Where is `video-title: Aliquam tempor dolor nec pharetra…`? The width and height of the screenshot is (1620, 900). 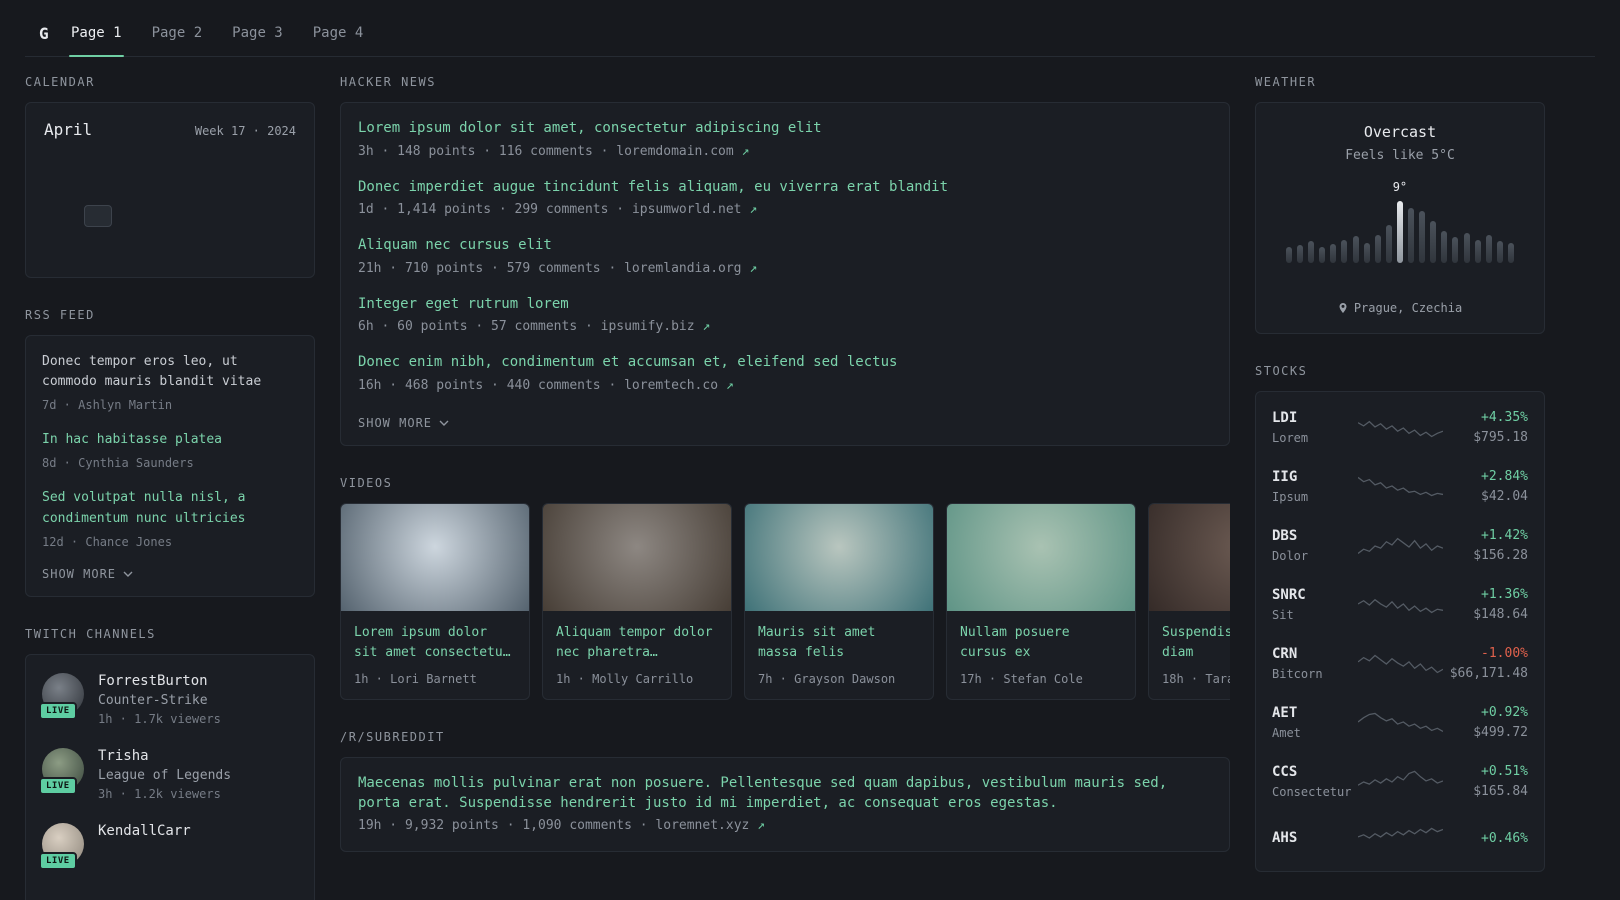 video-title: Aliquam tempor dolor nec pharetra… is located at coordinates (637, 643).